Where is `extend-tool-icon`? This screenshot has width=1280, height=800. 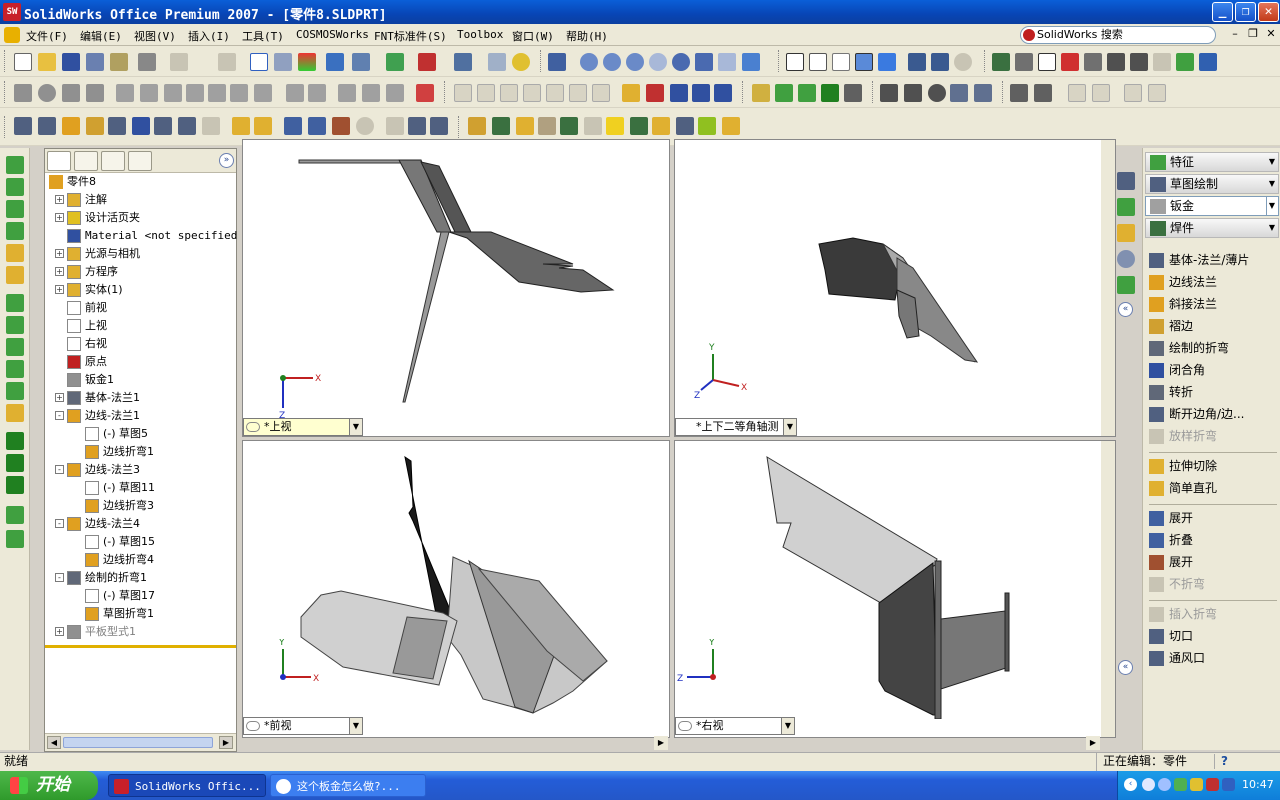
extend-tool-icon is located at coordinates (239, 93).